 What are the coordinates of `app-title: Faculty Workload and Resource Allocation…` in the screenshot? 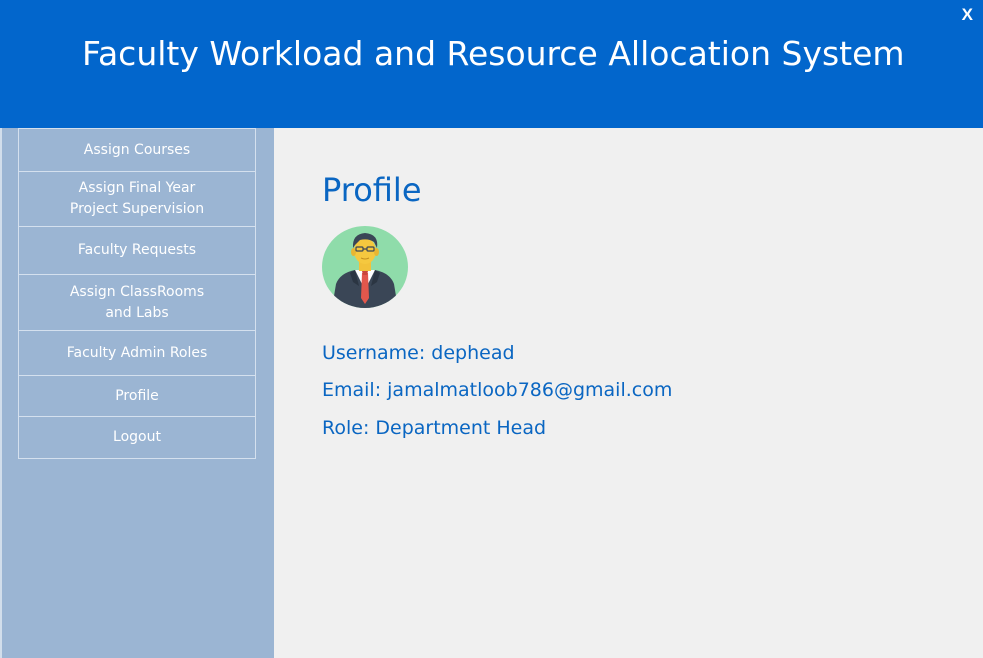 It's located at (493, 53).